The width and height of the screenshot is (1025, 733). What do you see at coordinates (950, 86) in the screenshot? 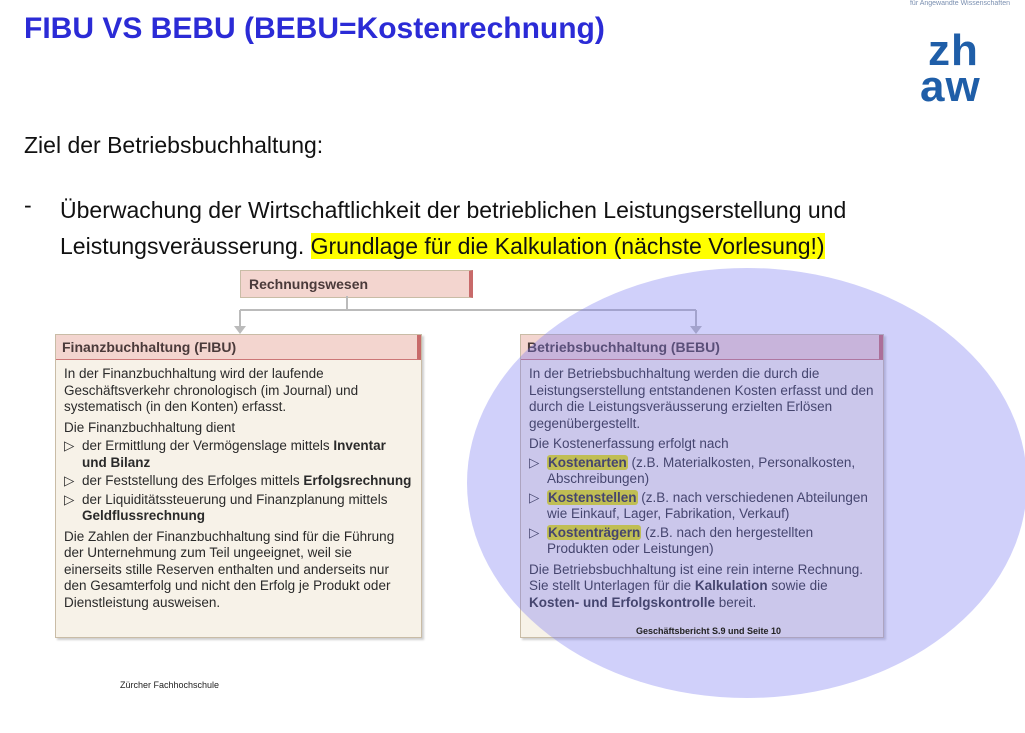
I see `logo-line-2: aw` at bounding box center [950, 86].